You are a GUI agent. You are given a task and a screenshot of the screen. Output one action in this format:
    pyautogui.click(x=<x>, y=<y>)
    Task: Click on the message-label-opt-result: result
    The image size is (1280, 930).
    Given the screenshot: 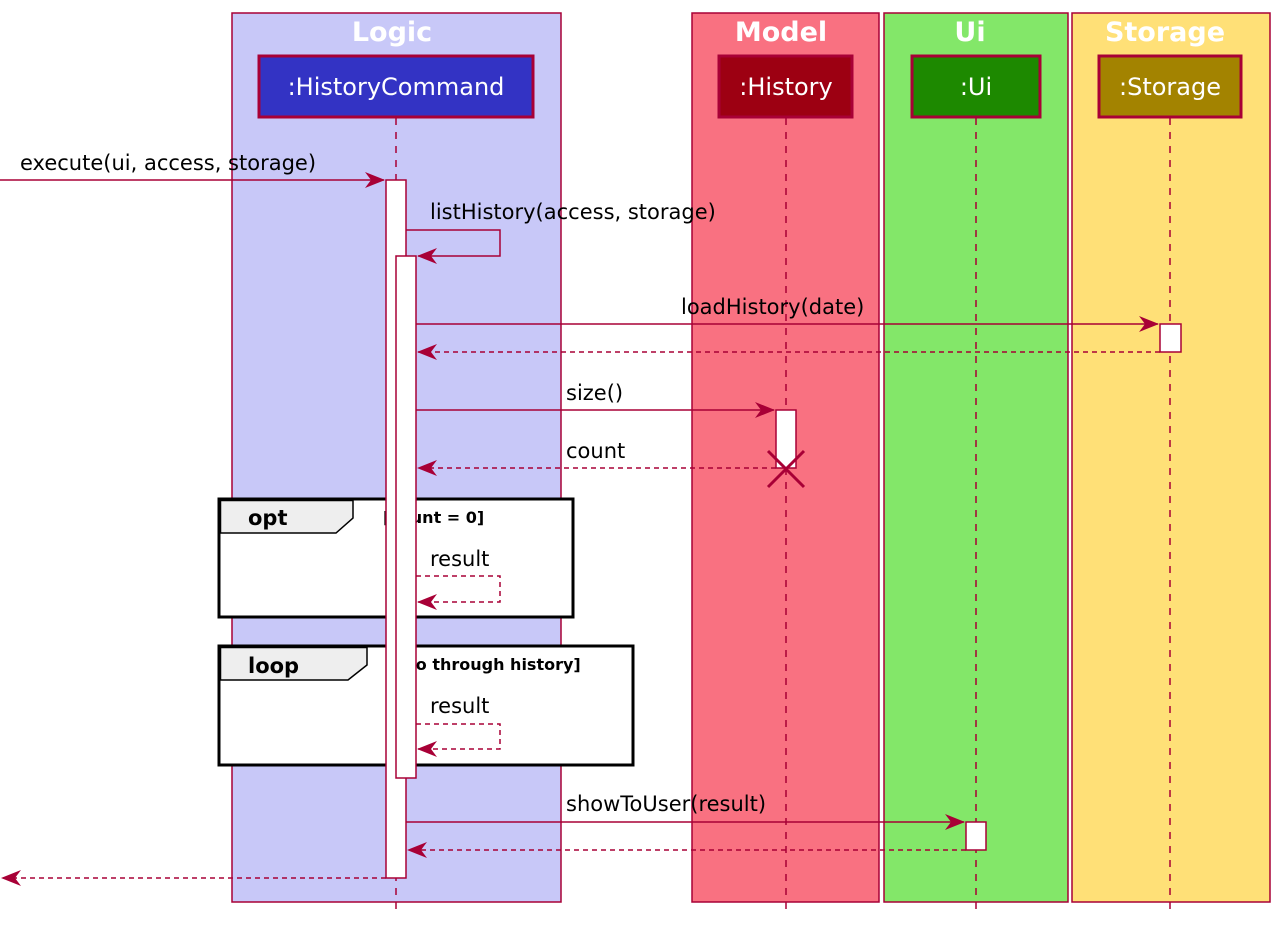 What is the action you would take?
    pyautogui.click(x=459, y=559)
    